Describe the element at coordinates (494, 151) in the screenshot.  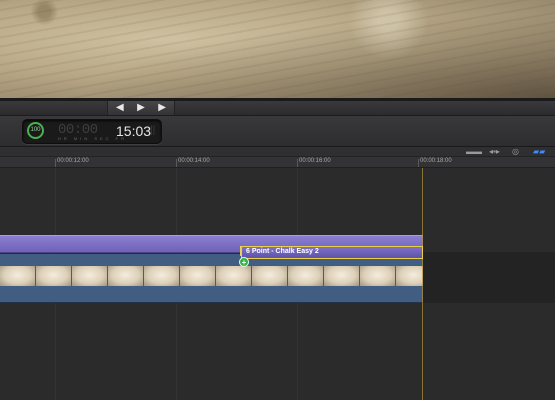
I see `skimming-icon: ◂▪▸` at that location.